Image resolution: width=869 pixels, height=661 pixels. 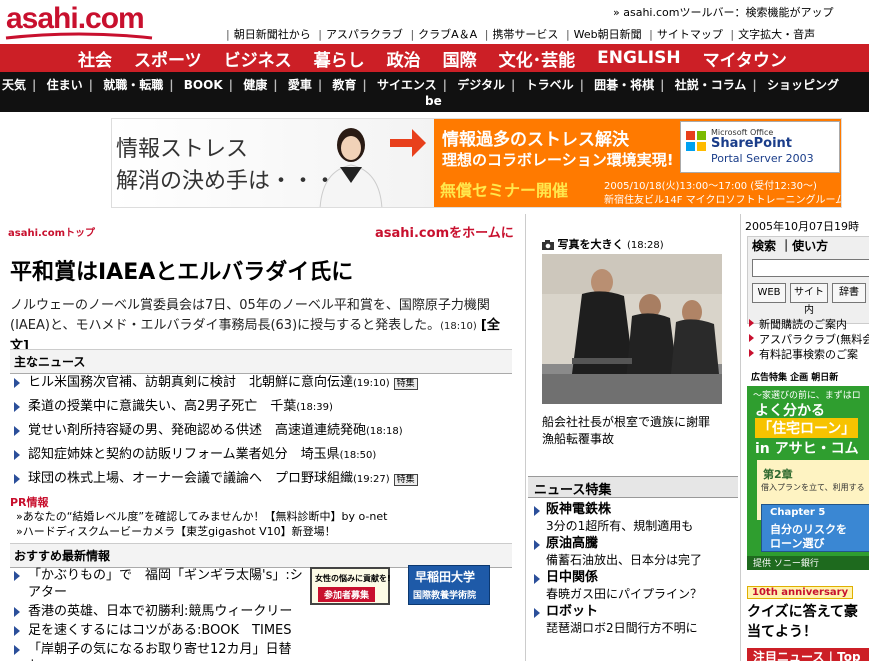 What do you see at coordinates (790, 245) in the screenshot?
I see `search-label: 検索 ｜使い方` at bounding box center [790, 245].